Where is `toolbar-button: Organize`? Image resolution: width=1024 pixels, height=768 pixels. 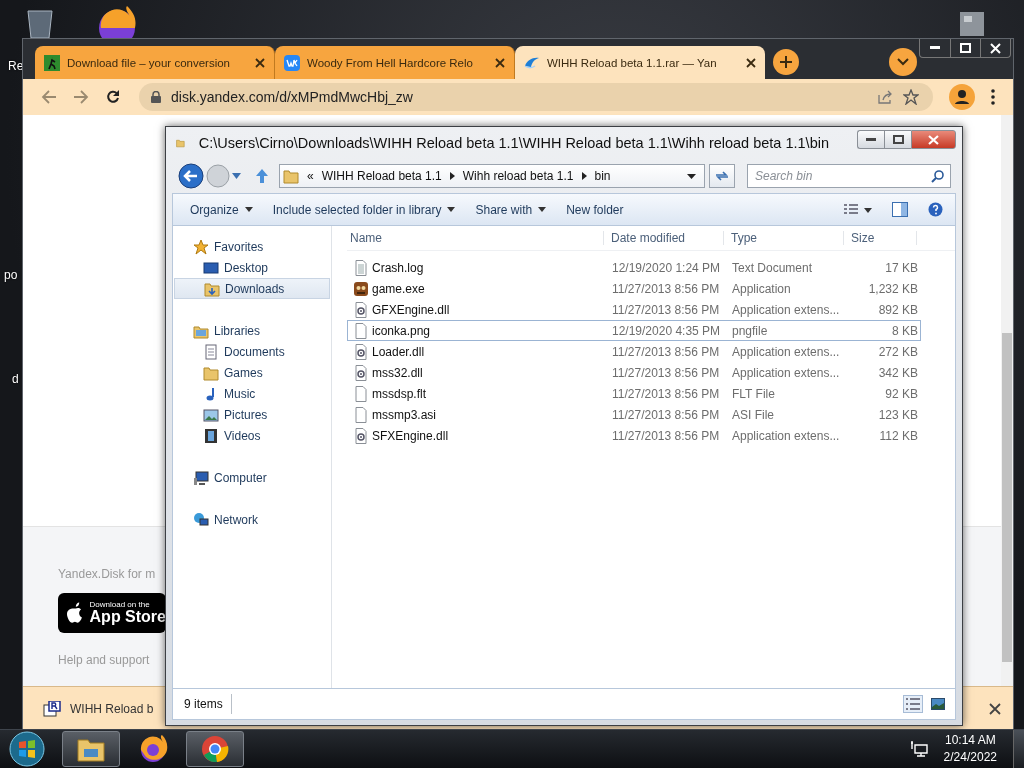
toolbar-button: Organize is located at coordinates (221, 209).